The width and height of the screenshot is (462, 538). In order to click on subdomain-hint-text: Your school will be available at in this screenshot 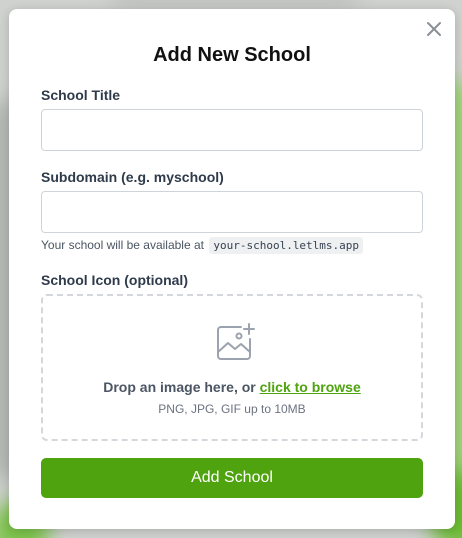, I will do `click(122, 245)`.